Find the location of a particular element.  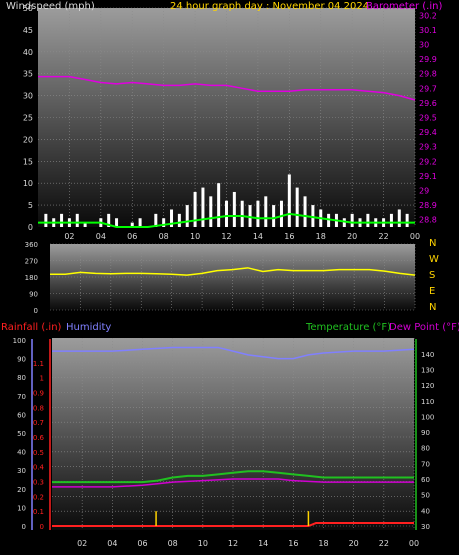

compass-letter: W is located at coordinates (434, 259).